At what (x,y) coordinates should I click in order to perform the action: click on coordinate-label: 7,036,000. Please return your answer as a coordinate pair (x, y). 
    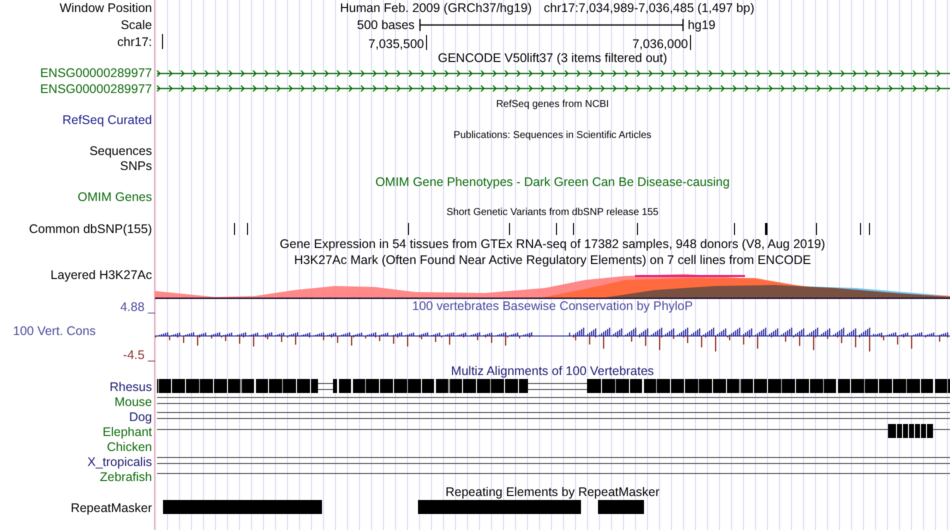
    Looking at the image, I should click on (660, 44).